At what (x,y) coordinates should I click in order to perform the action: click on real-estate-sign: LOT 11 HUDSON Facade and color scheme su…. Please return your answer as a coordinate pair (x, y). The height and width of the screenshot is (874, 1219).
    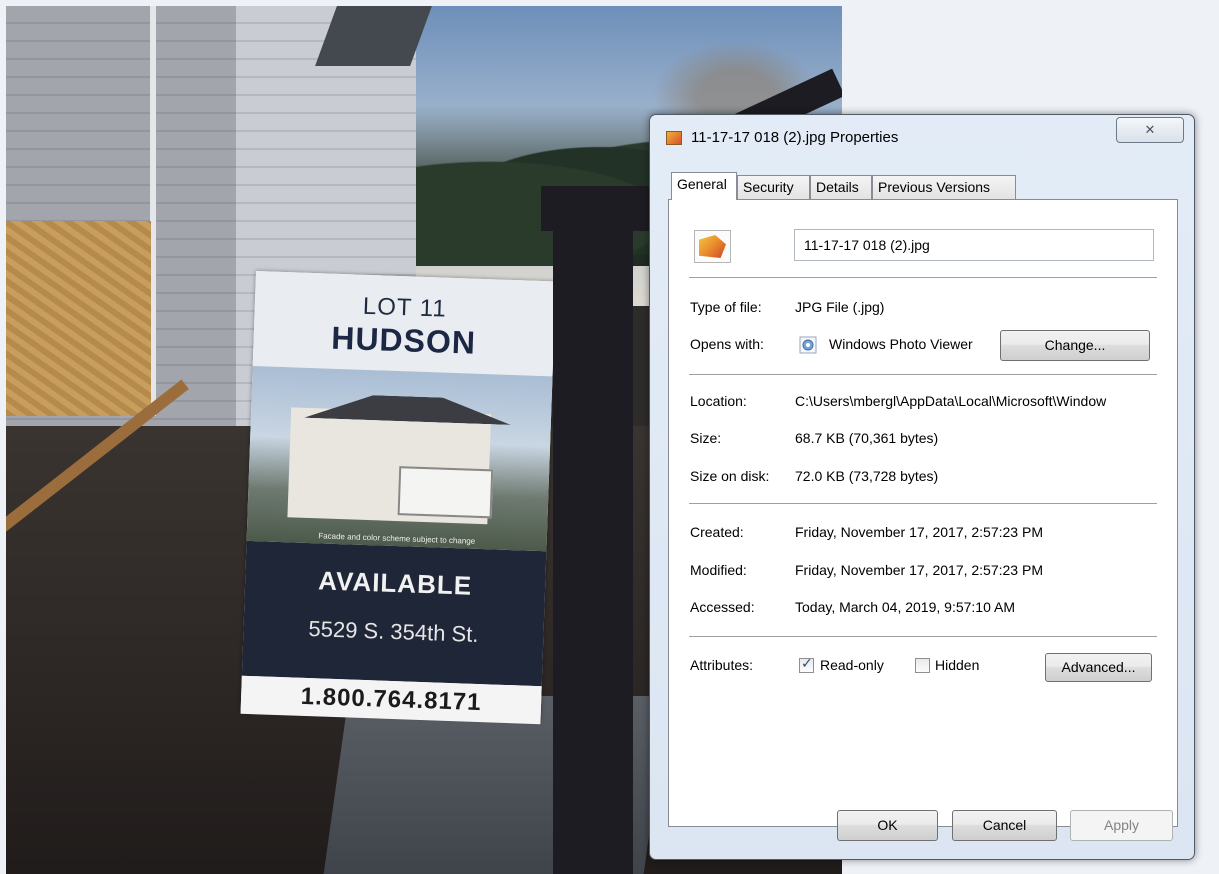
    Looking at the image, I should click on (398, 498).